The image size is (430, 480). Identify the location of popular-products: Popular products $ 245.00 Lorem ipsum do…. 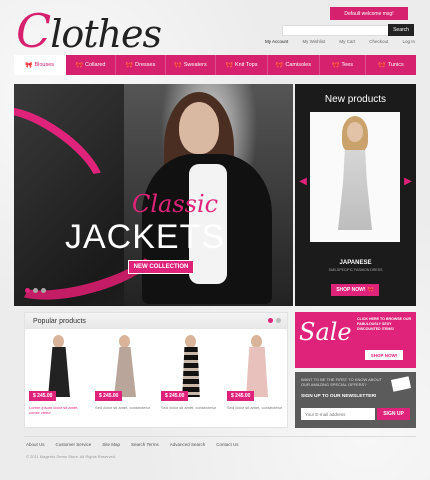
(156, 370).